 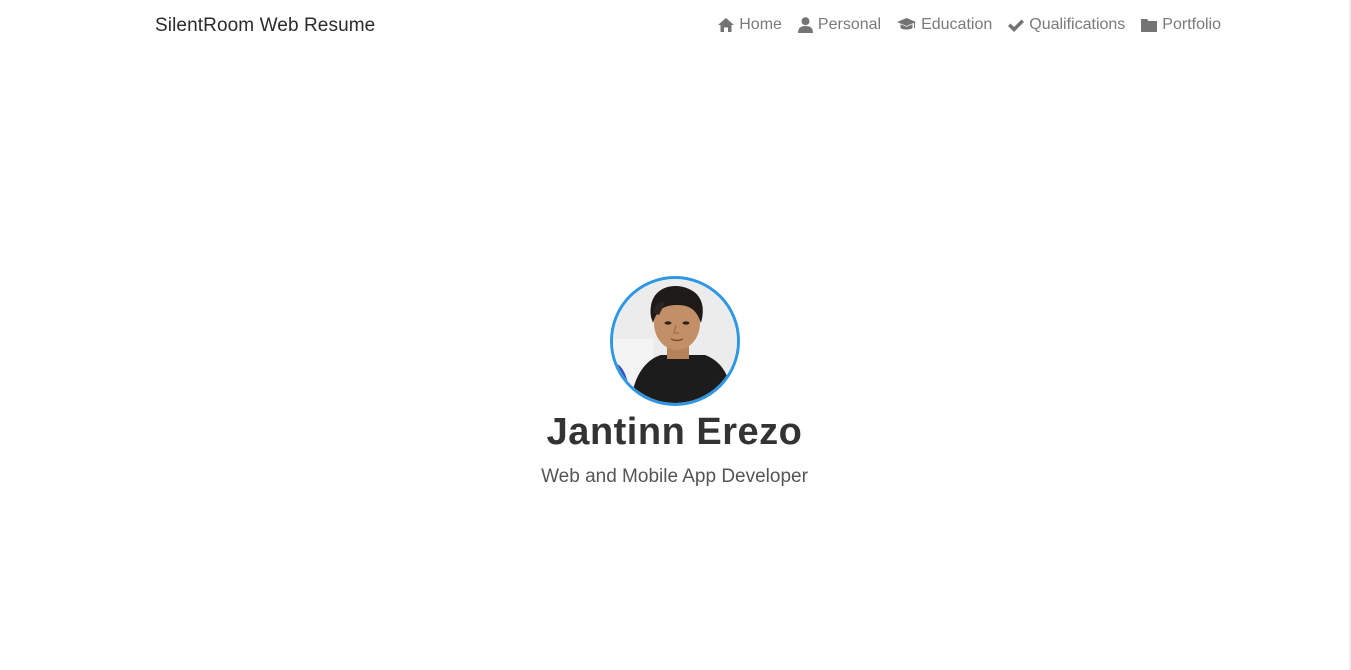 I want to click on nav-item-label: Education, so click(x=957, y=24).